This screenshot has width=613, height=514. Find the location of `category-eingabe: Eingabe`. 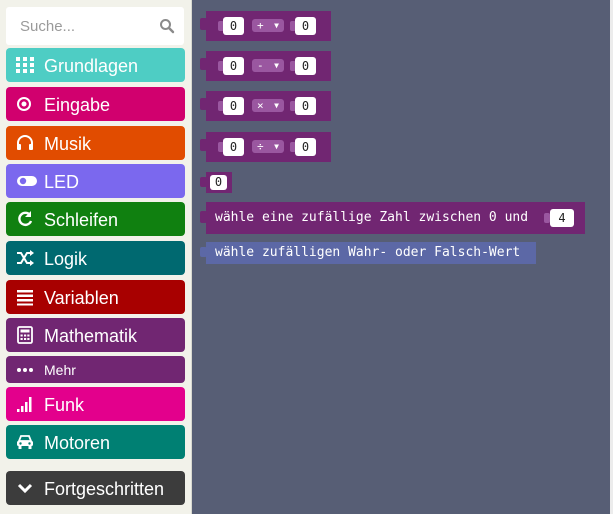

category-eingabe: Eingabe is located at coordinates (95, 104).